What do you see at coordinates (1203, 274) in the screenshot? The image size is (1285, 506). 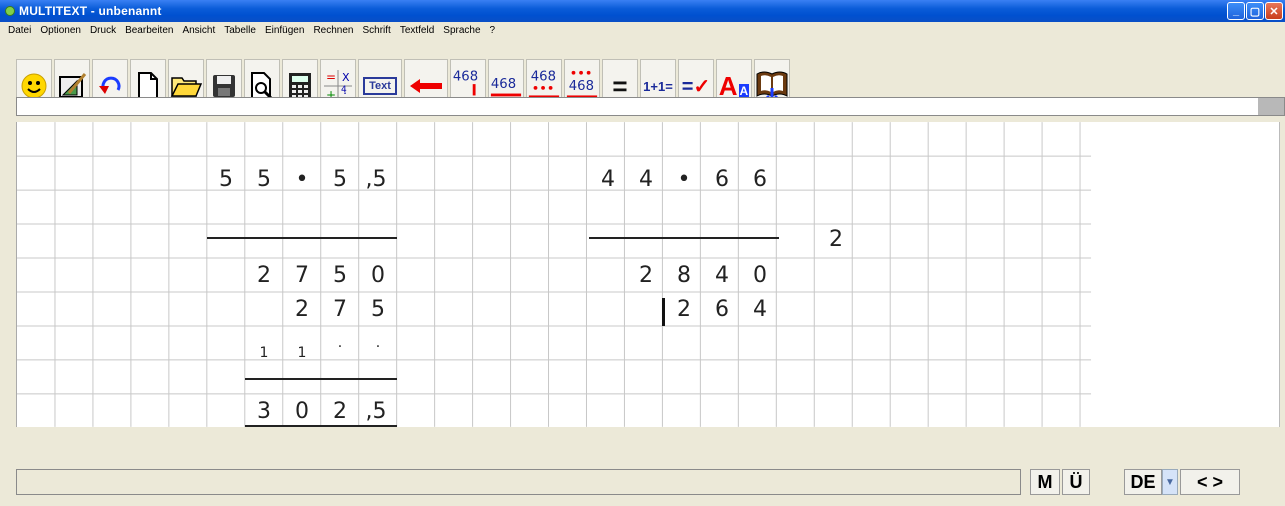 I see `right-margin` at bounding box center [1203, 274].